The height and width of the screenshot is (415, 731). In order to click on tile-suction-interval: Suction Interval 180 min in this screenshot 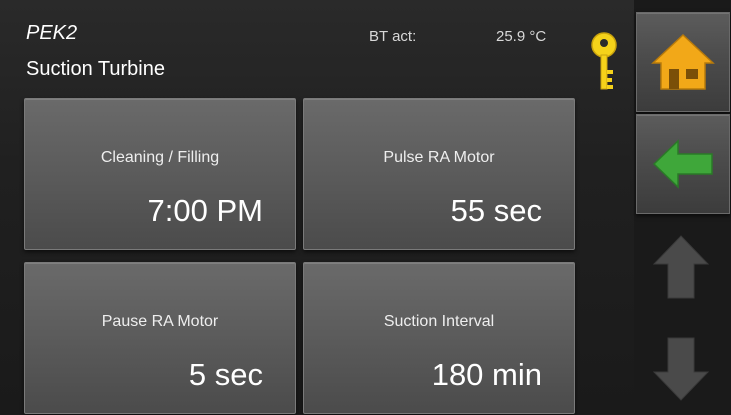, I will do `click(439, 338)`.